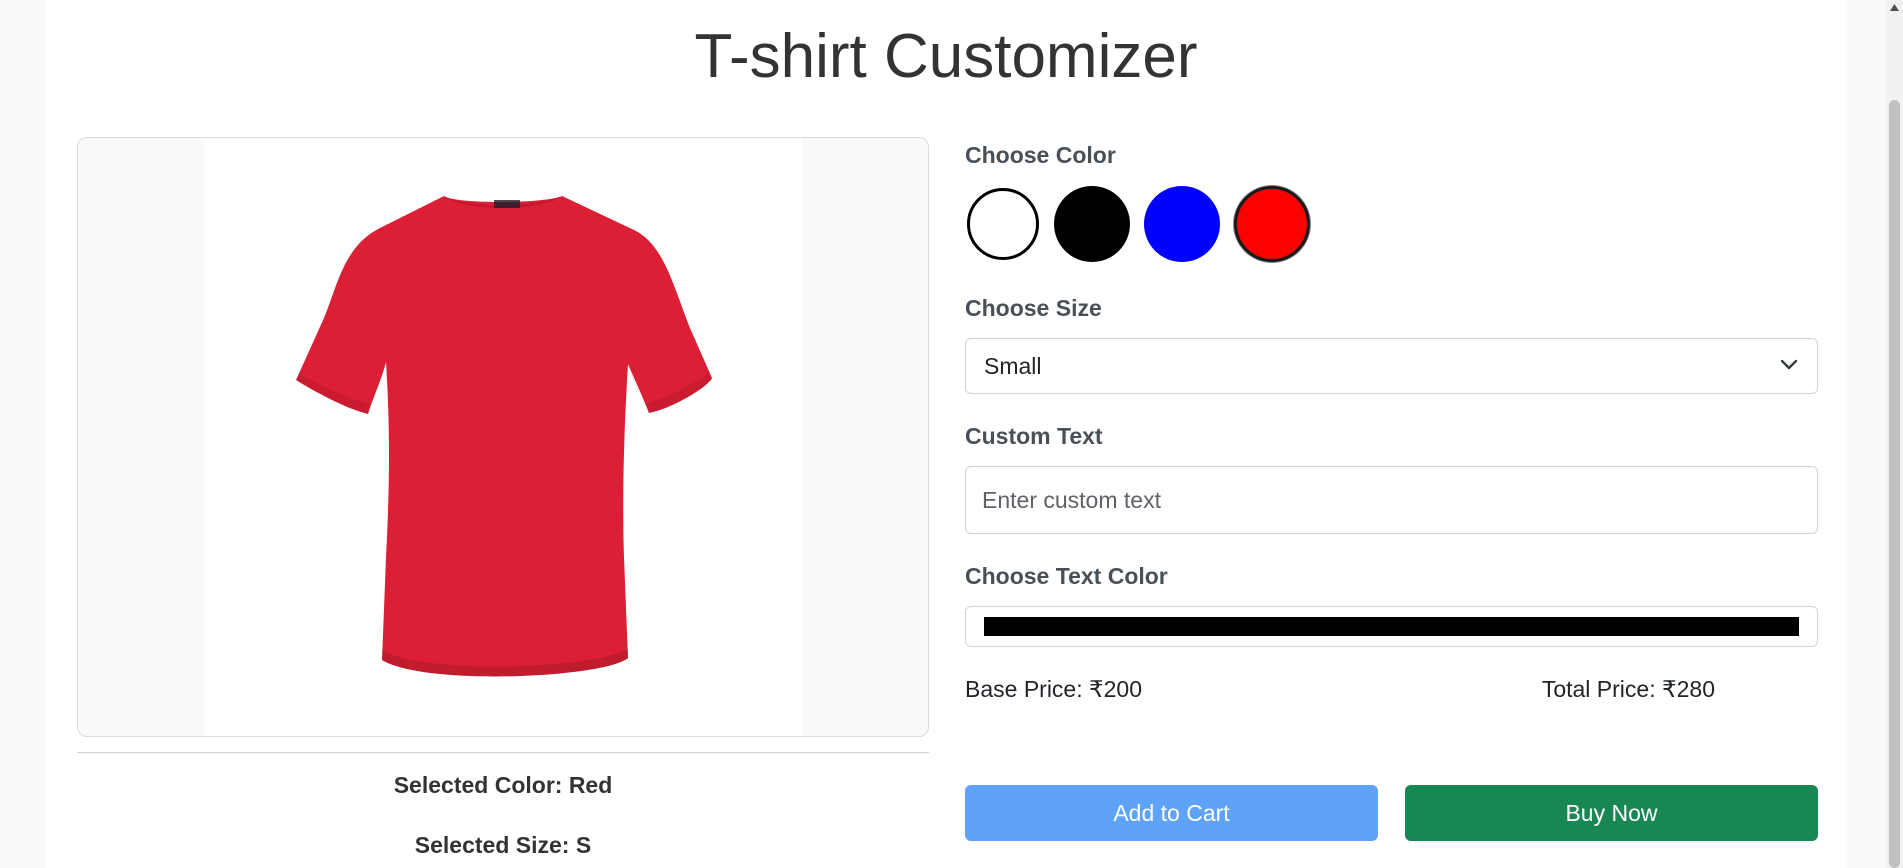  Describe the element at coordinates (1391, 366) in the screenshot. I see `size-select: Small` at that location.